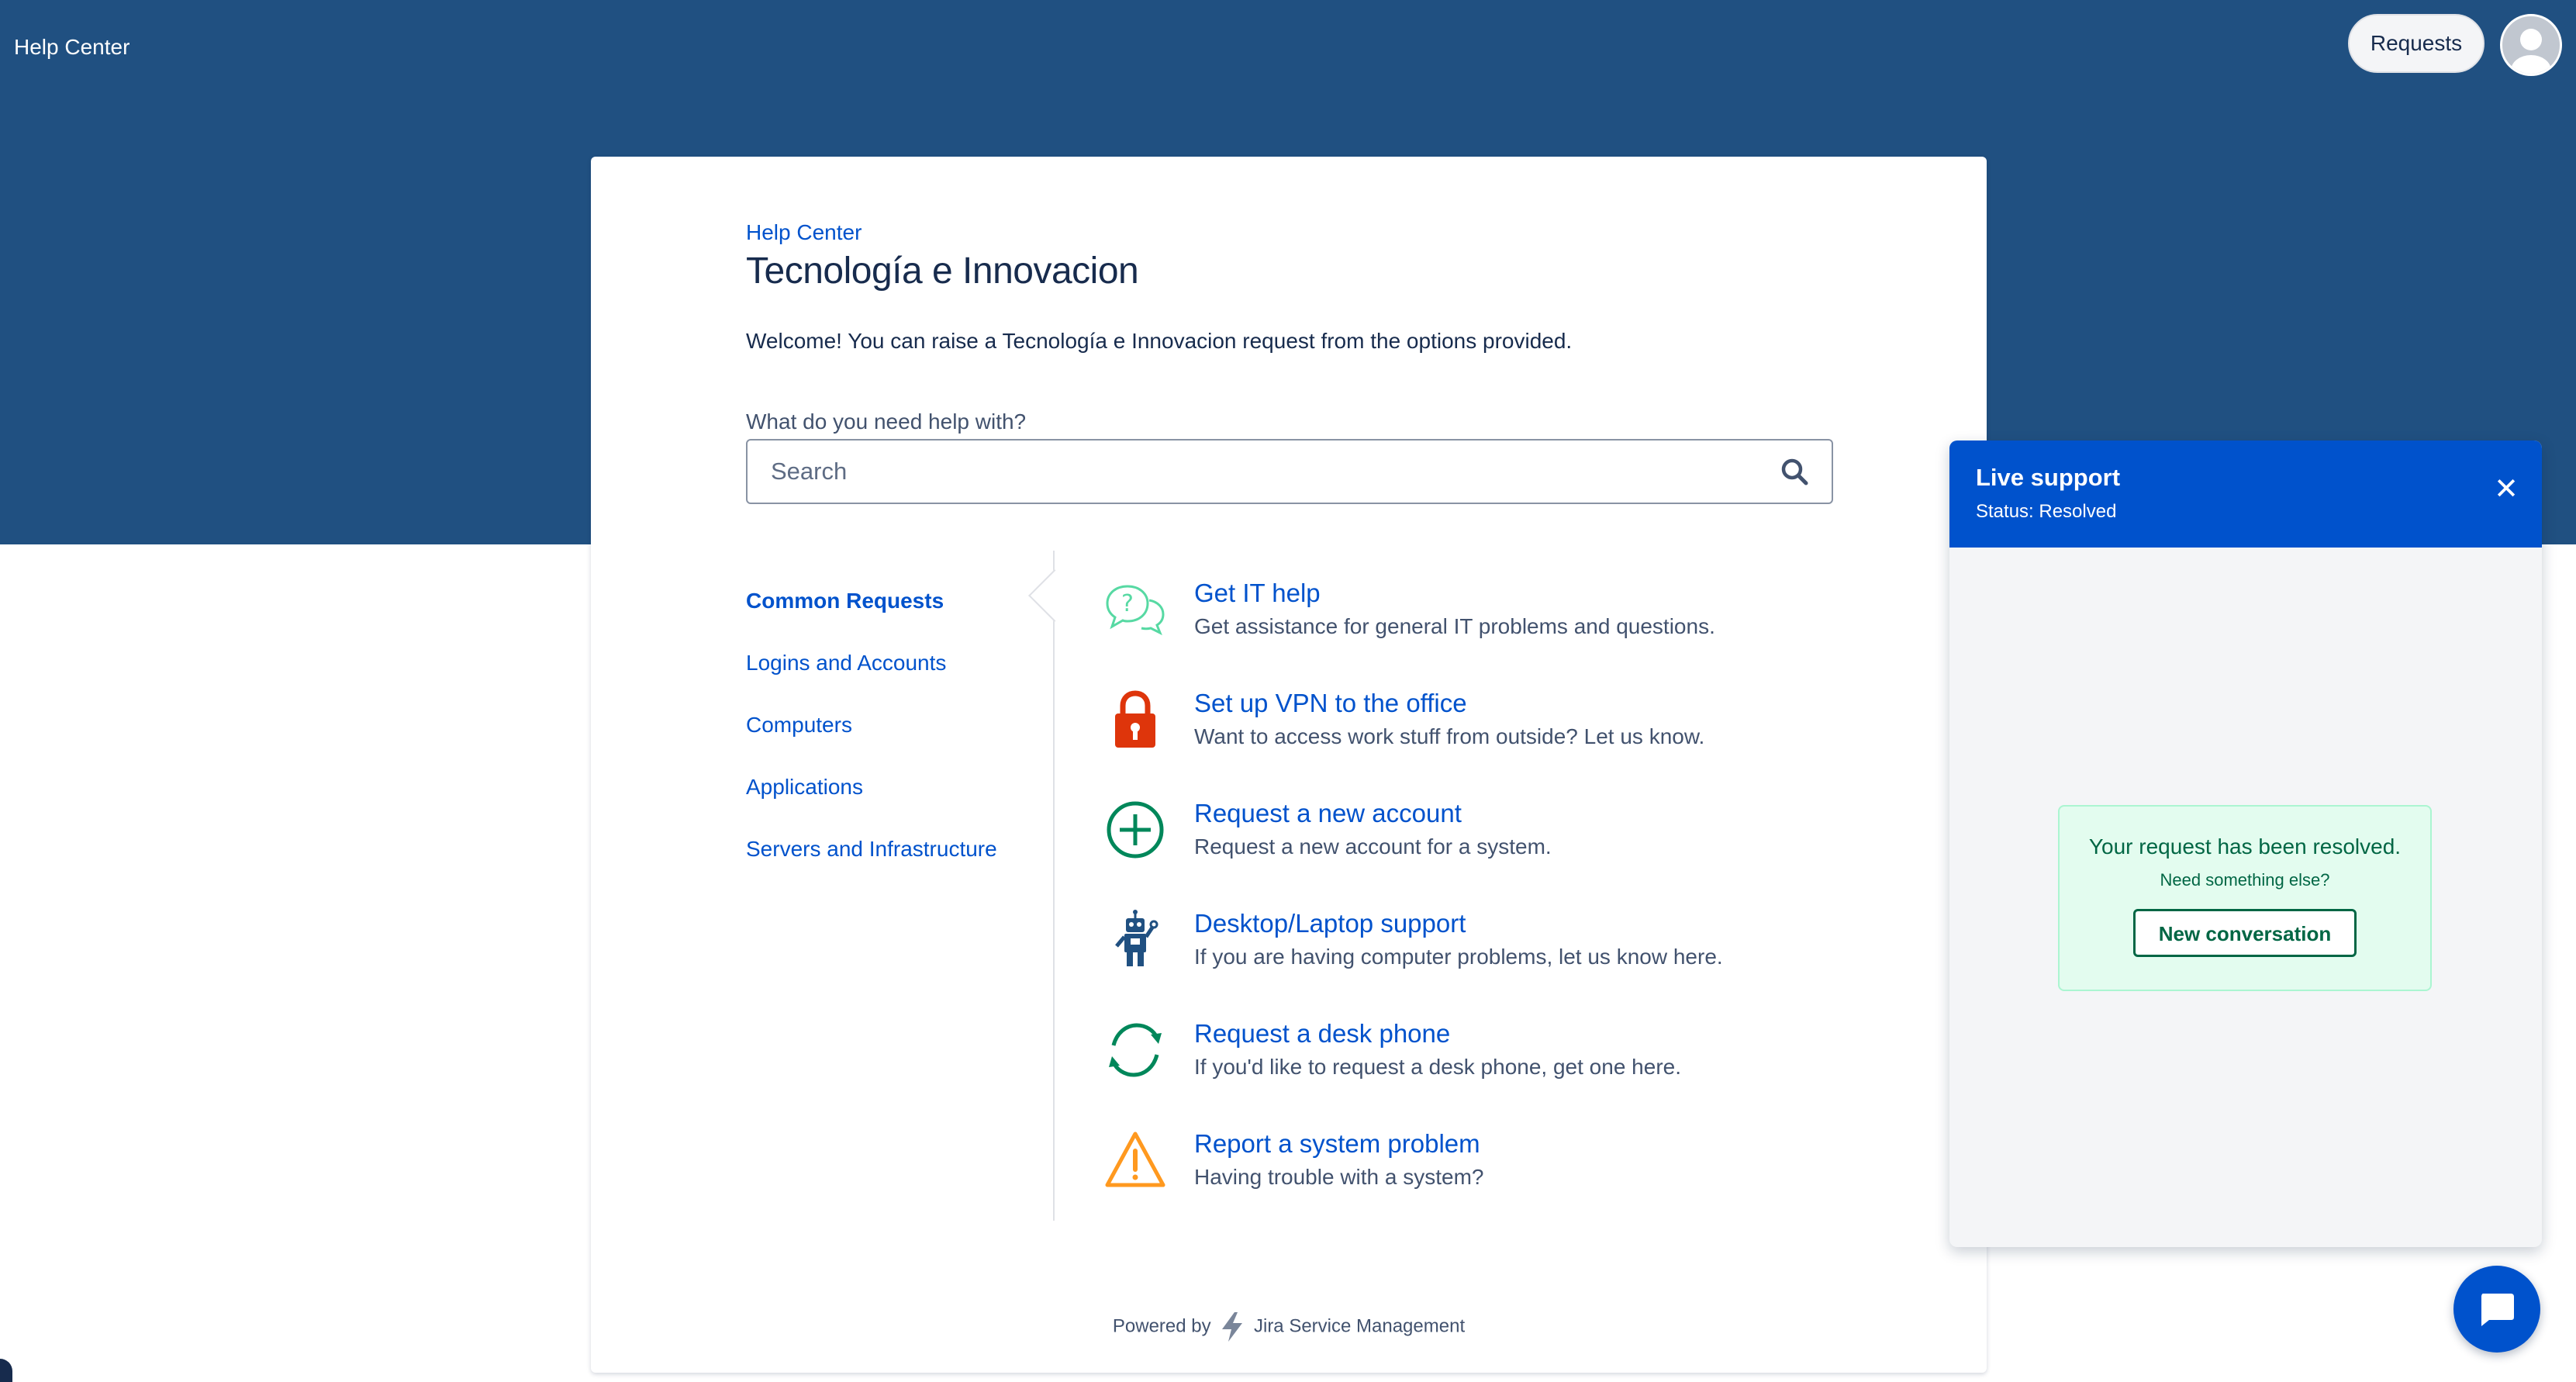 The image size is (2576, 1382). I want to click on jira-bolt-icon, so click(1232, 1327).